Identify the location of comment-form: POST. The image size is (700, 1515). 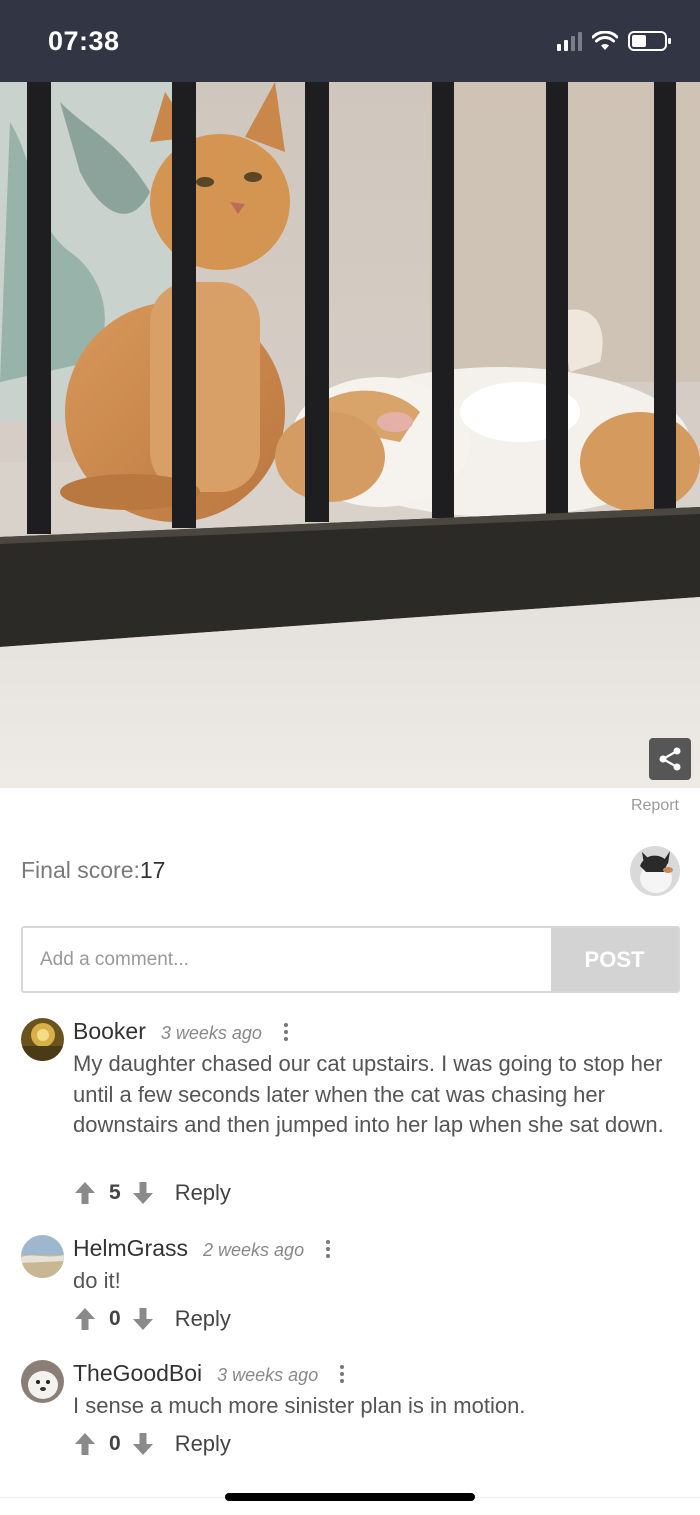
(350, 959).